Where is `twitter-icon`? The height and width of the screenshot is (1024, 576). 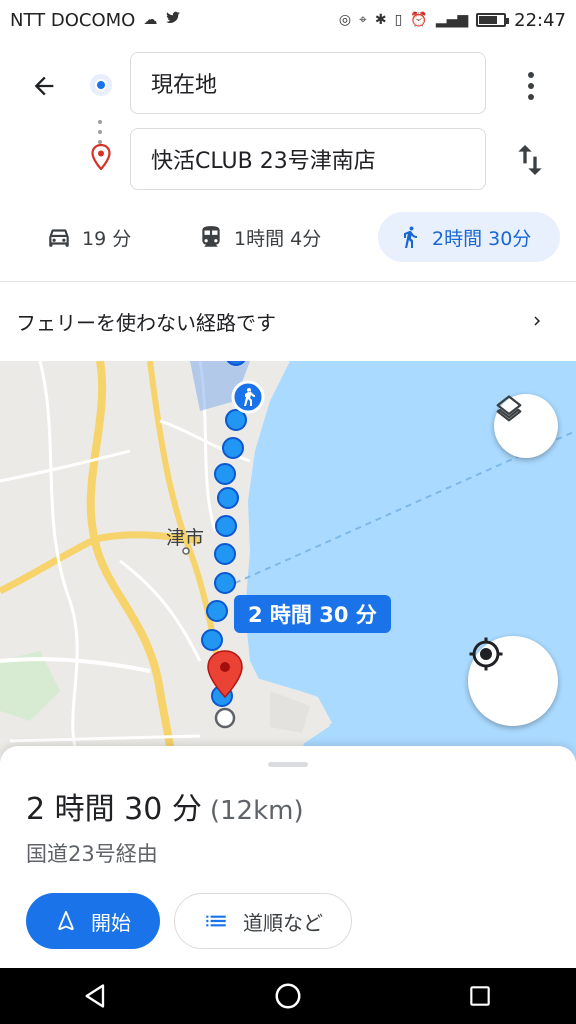 twitter-icon is located at coordinates (173, 20).